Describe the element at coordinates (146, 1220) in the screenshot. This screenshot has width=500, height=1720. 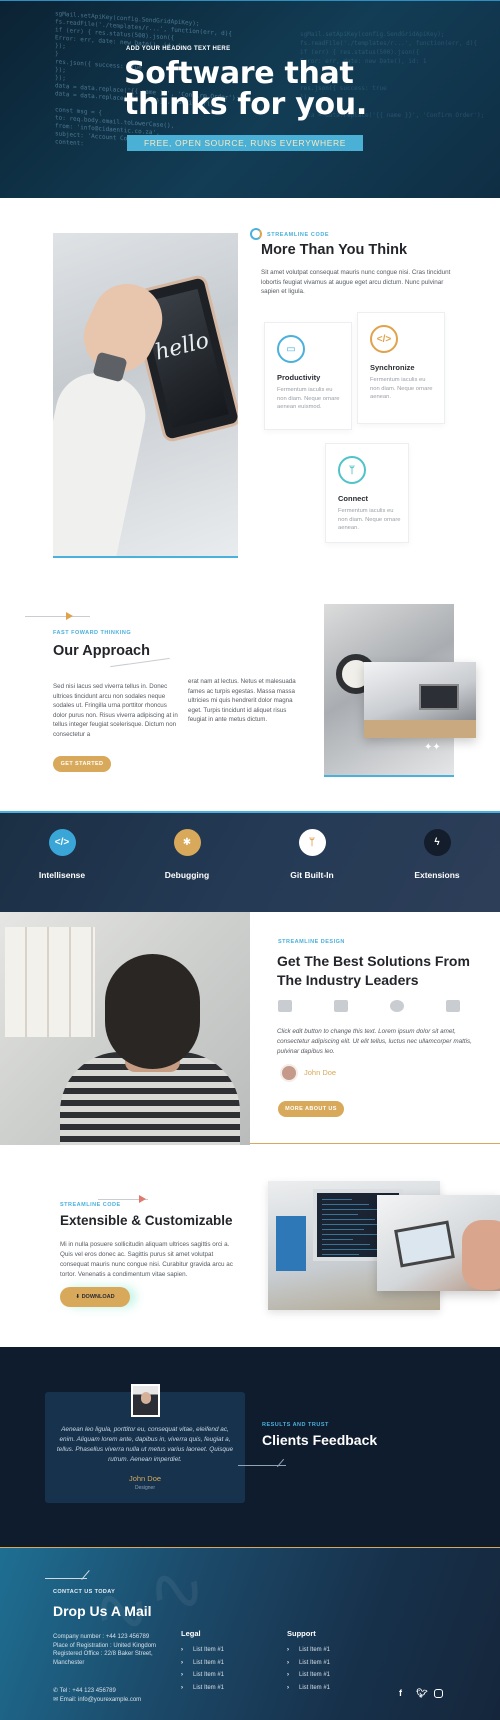
I see `extensible-title: Extensible & Customizable` at that location.